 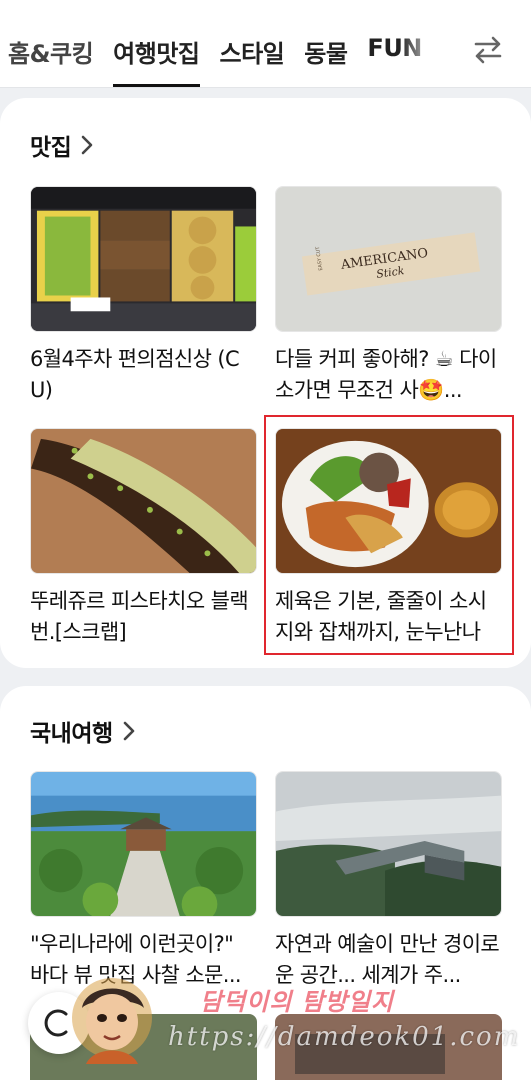 What do you see at coordinates (112, 1021) in the screenshot?
I see `watermark-avatar` at bounding box center [112, 1021].